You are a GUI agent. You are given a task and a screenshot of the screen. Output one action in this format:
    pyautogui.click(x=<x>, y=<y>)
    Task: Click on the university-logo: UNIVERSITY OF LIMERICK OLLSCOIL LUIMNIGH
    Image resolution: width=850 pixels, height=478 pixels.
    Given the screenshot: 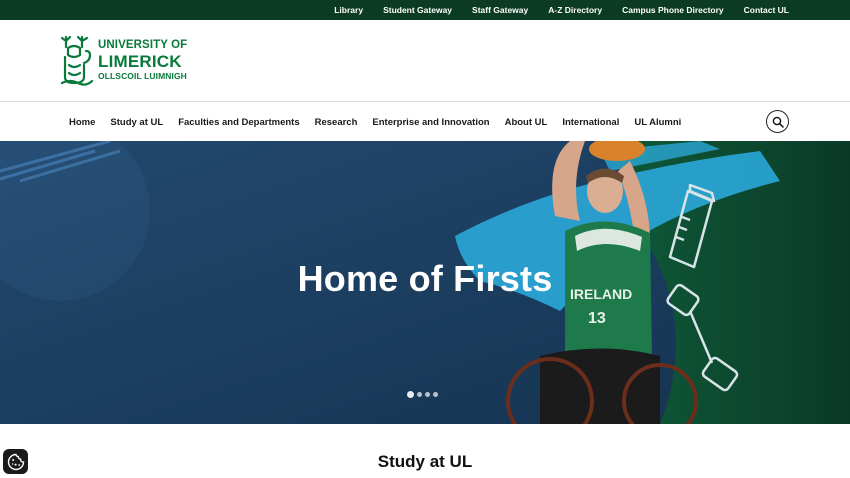 What is the action you would take?
    pyautogui.click(x=123, y=60)
    